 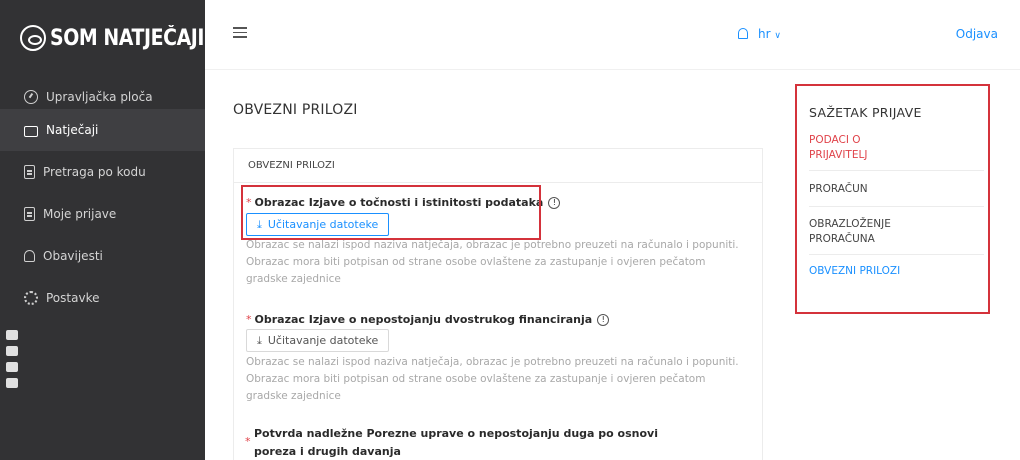 What do you see at coordinates (896, 232) in the screenshot?
I see `summary-item-obrazlozenje-proracuna: OBRAZLOŽENJE PRORAČUNA` at bounding box center [896, 232].